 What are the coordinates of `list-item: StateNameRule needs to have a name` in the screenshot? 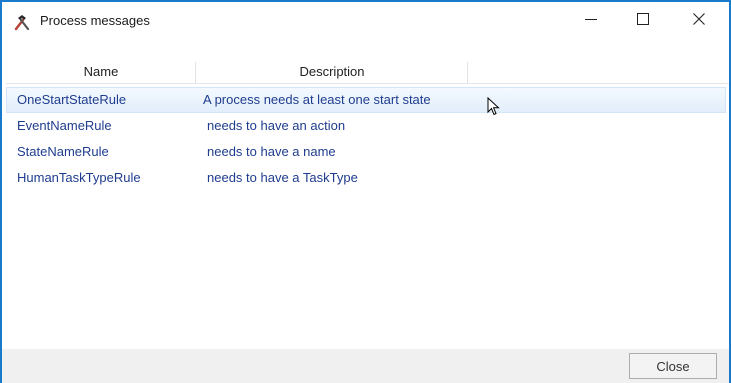 It's located at (366, 153).